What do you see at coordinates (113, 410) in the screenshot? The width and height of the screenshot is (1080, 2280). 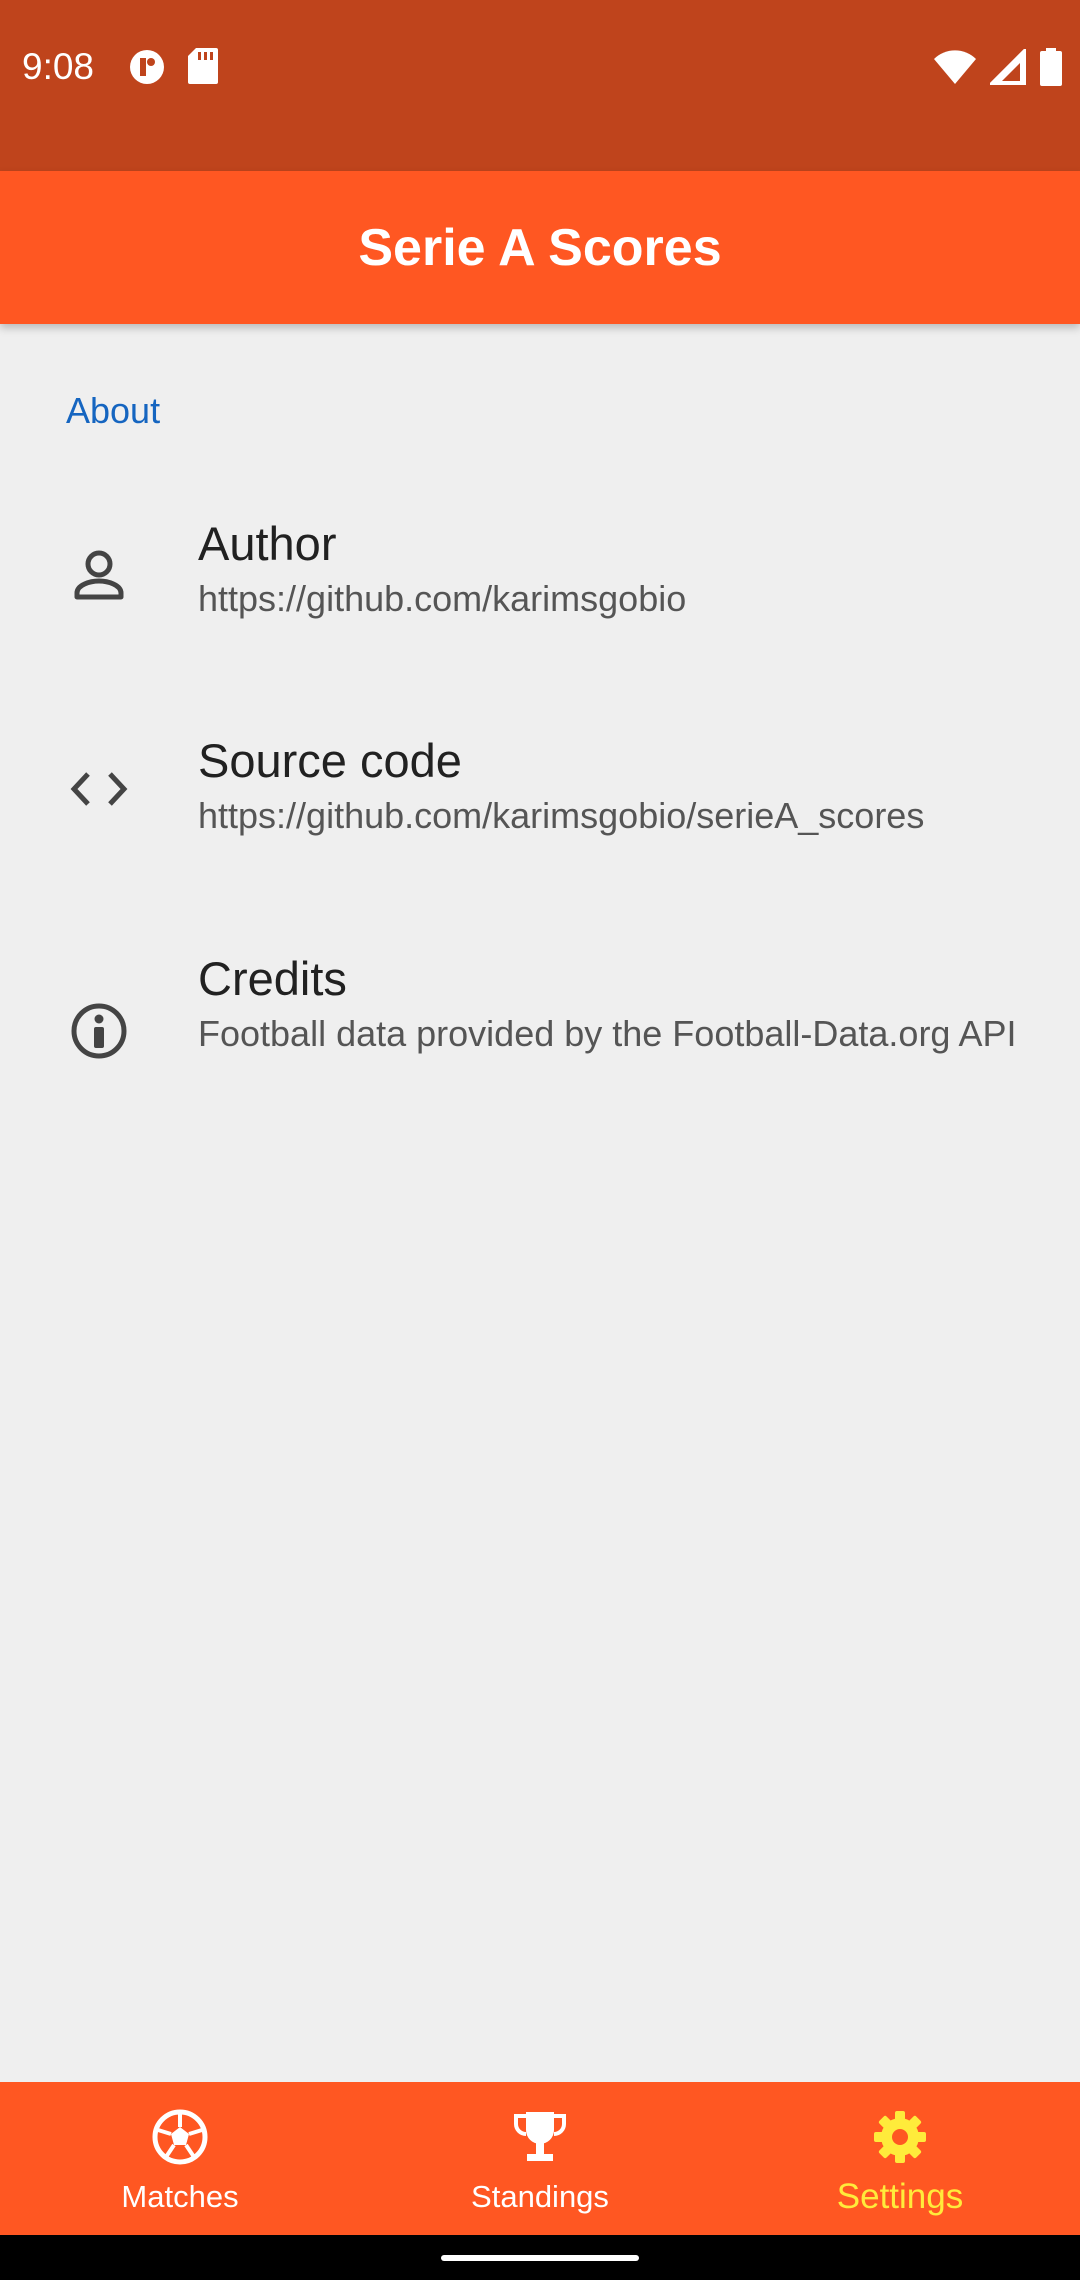 I see `section-header-about: About` at bounding box center [113, 410].